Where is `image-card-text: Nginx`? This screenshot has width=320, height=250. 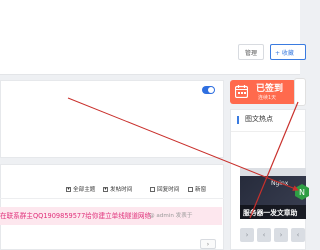 image-card-text: Nginx is located at coordinates (280, 183).